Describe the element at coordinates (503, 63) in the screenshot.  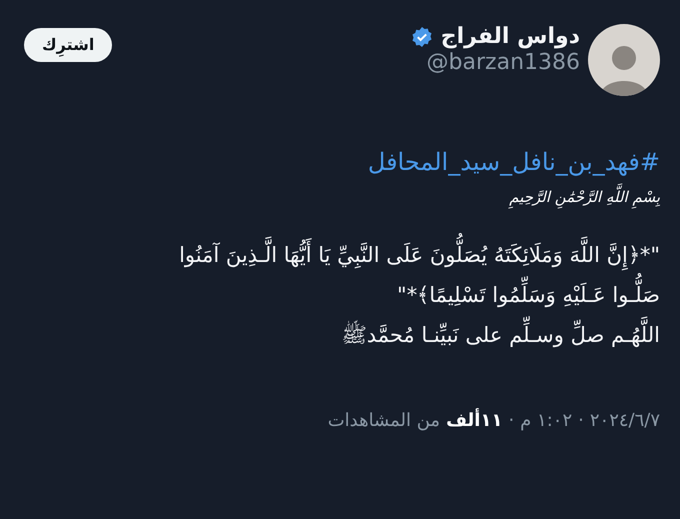
I see `author-handle: @barzan1386` at that location.